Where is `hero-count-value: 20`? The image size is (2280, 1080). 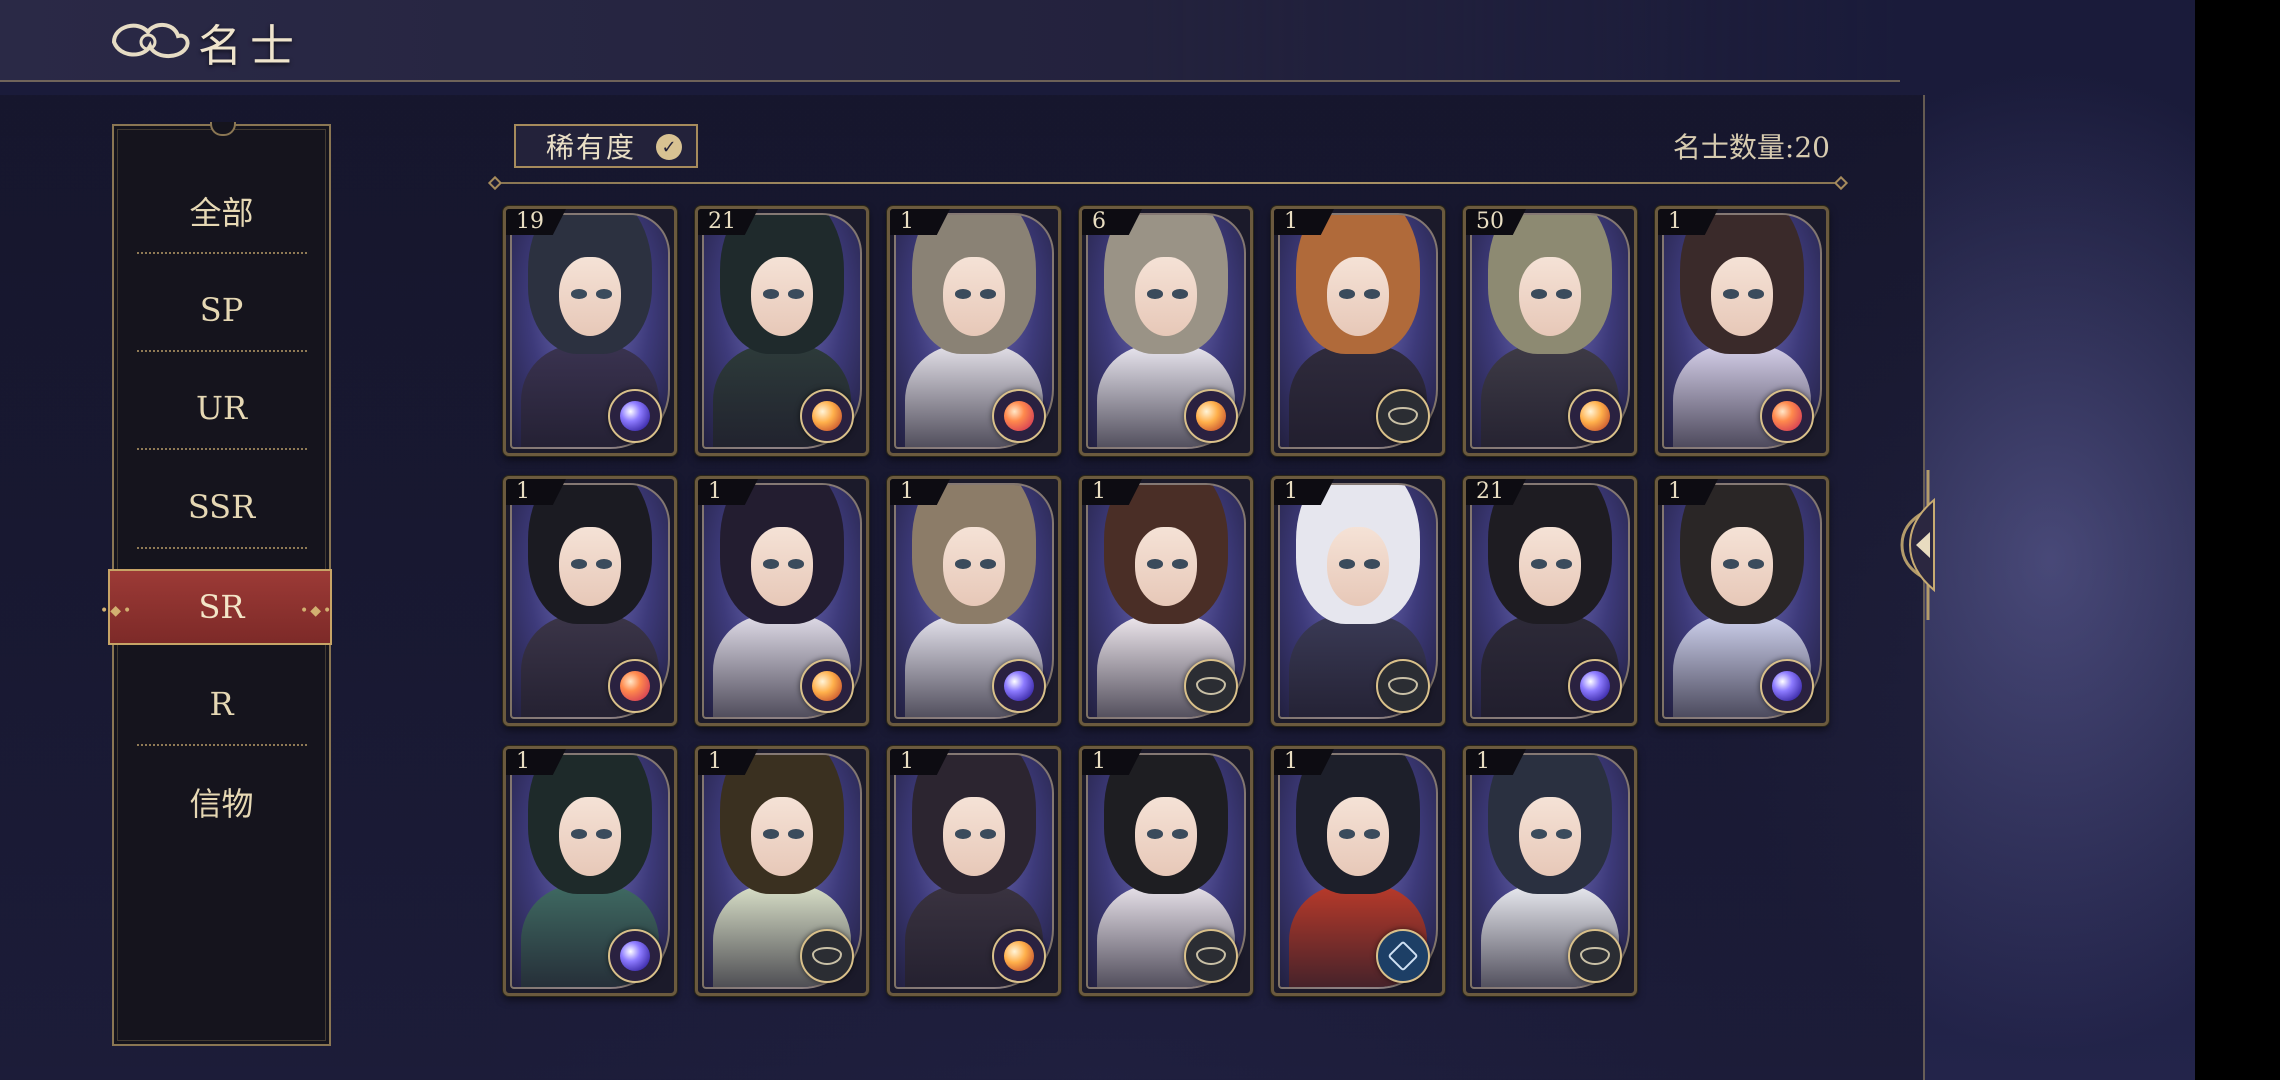
hero-count-value: 20 is located at coordinates (1812, 147).